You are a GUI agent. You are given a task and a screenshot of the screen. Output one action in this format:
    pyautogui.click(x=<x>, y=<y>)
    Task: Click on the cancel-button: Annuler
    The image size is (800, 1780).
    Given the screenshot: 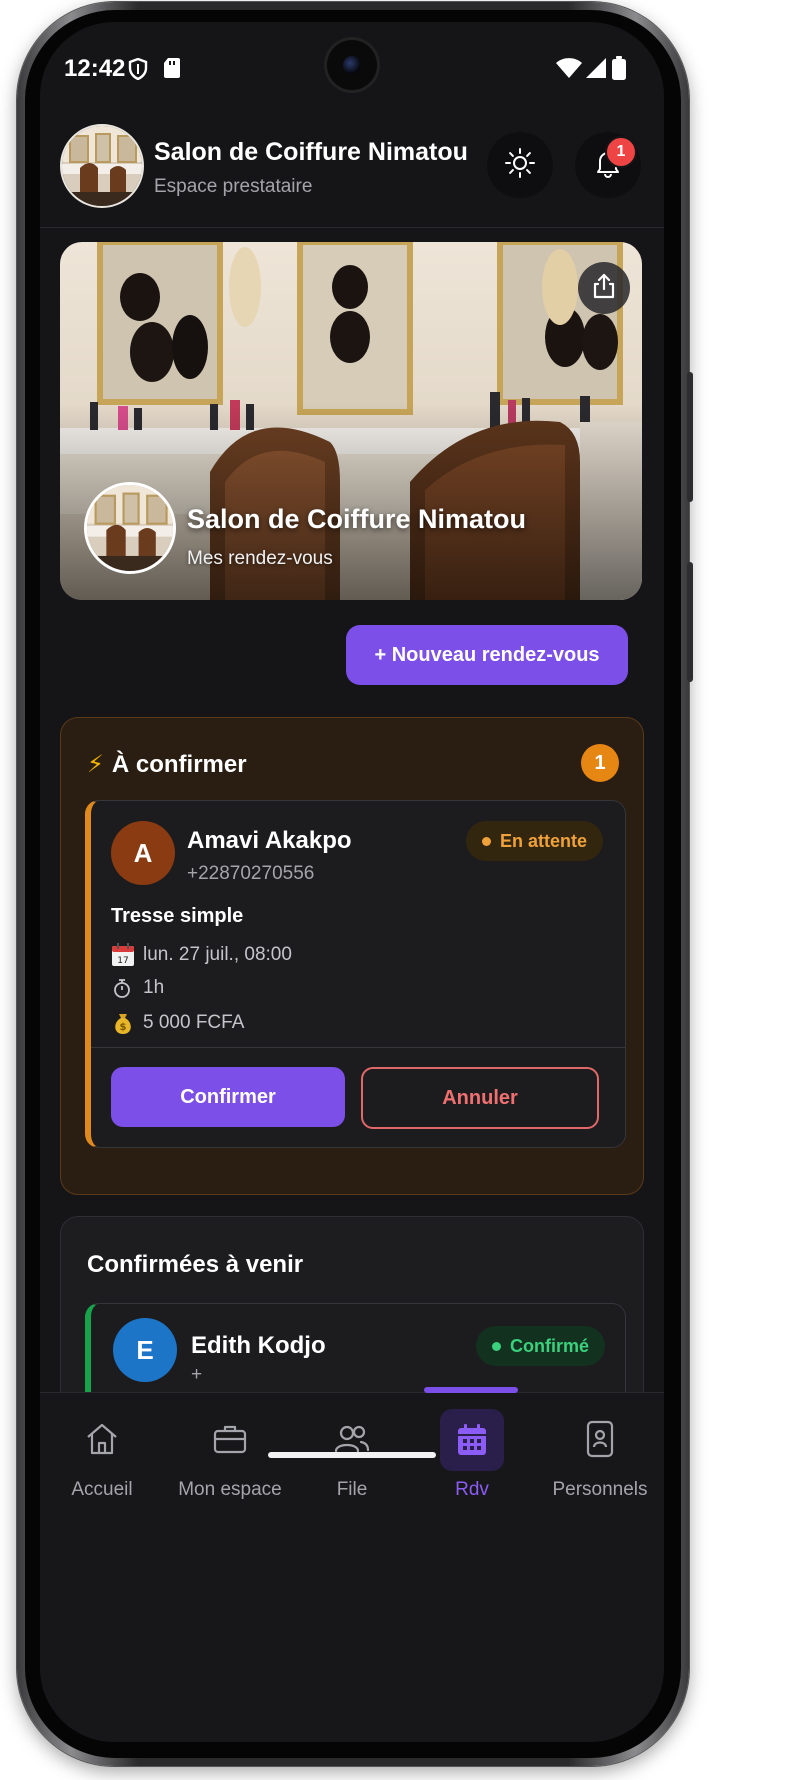 What is the action you would take?
    pyautogui.click(x=480, y=1098)
    